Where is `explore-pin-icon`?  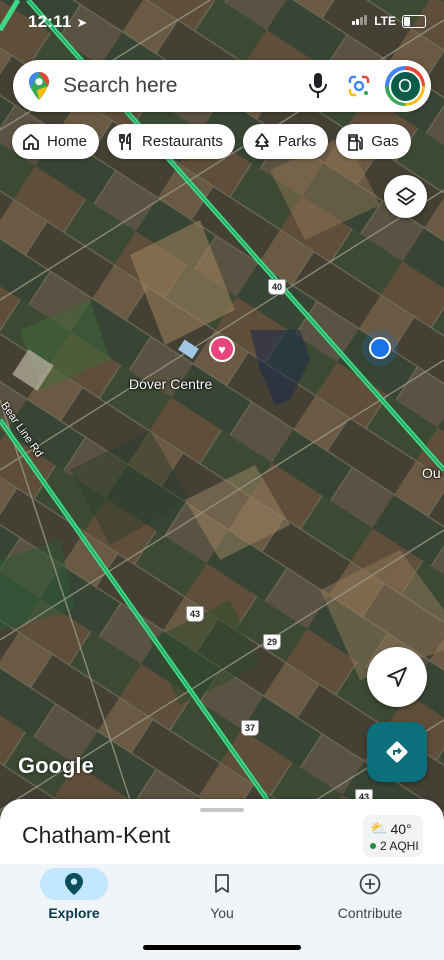 explore-pin-icon is located at coordinates (74, 884).